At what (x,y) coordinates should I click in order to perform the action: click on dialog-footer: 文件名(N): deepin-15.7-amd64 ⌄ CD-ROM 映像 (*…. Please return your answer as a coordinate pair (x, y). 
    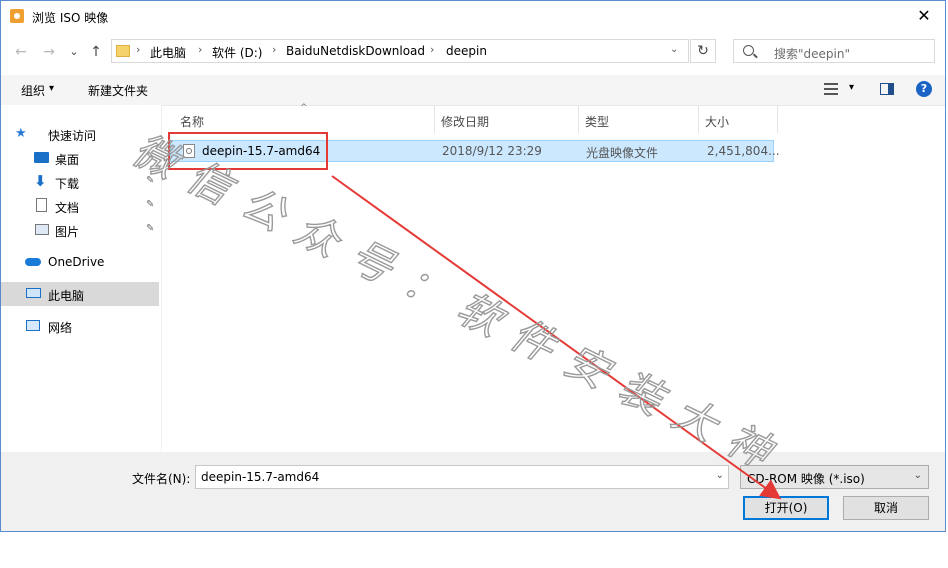
    Looking at the image, I should click on (473, 491).